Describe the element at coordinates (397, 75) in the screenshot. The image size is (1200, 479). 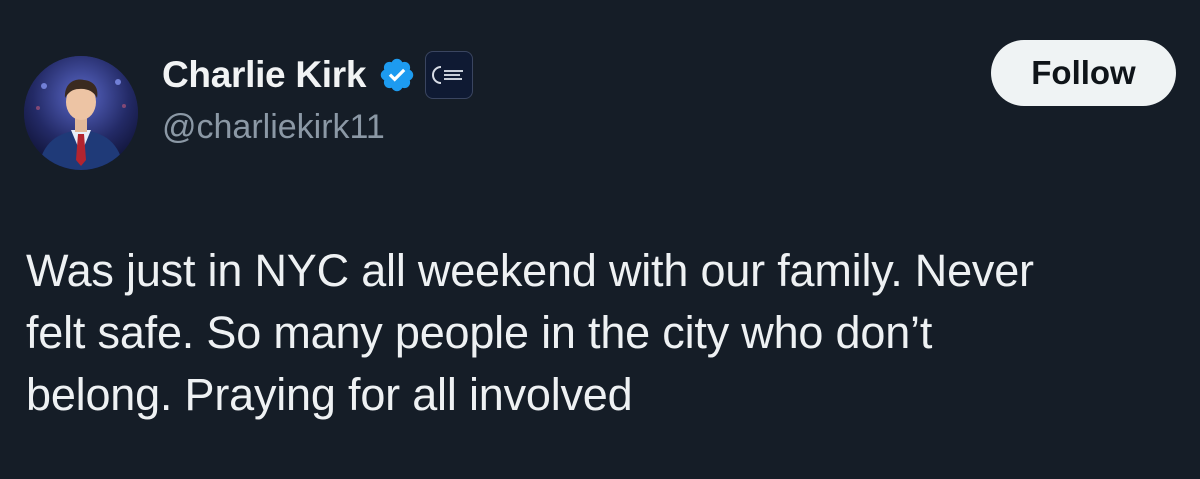
I see `verified-badge-icon` at that location.